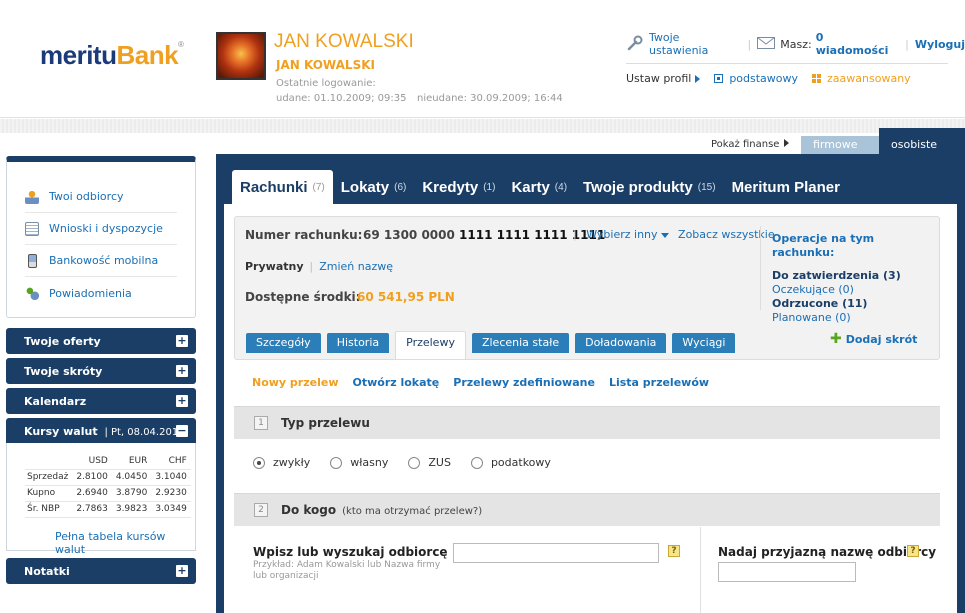 The height and width of the screenshot is (613, 965). Describe the element at coordinates (295, 382) in the screenshot. I see `new-transfer-link: Nowy przelew` at that location.